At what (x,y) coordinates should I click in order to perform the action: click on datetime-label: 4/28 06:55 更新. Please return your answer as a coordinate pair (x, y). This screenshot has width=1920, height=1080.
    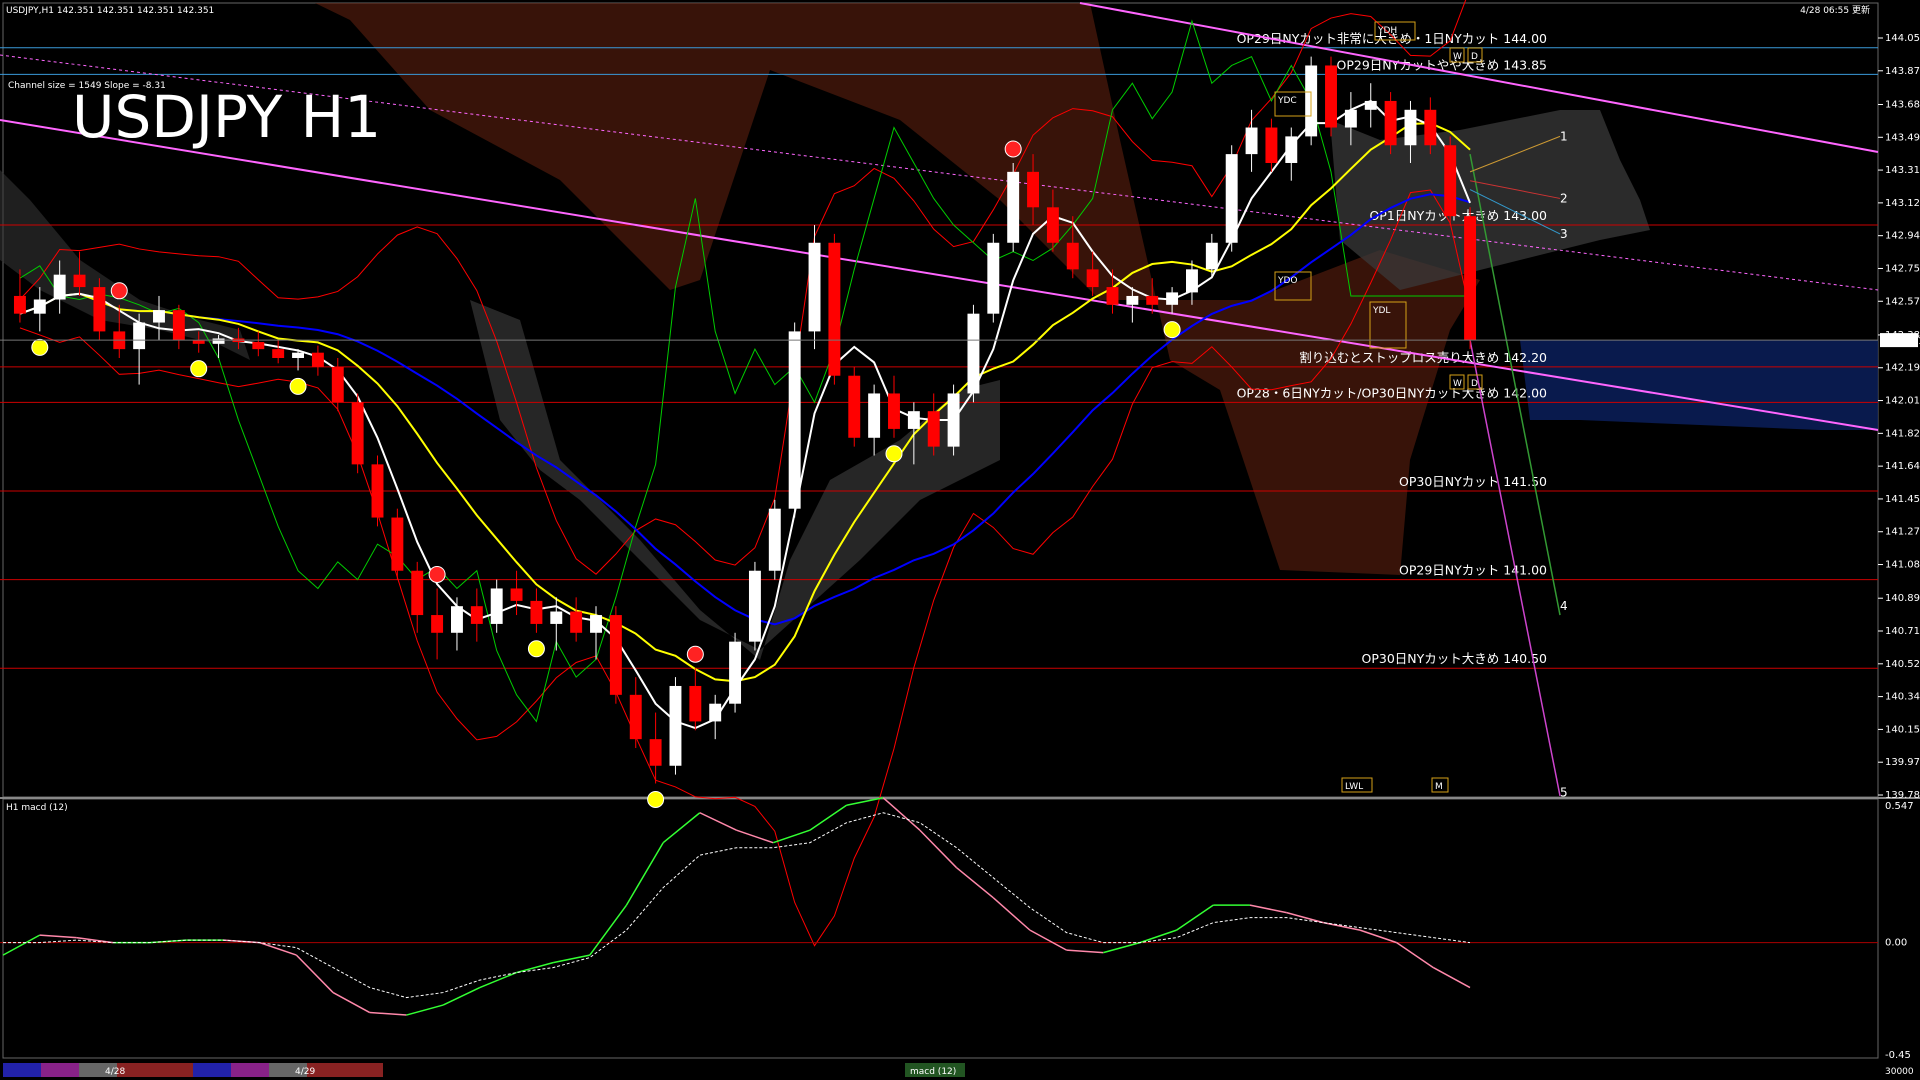
    Looking at the image, I should click on (1835, 10).